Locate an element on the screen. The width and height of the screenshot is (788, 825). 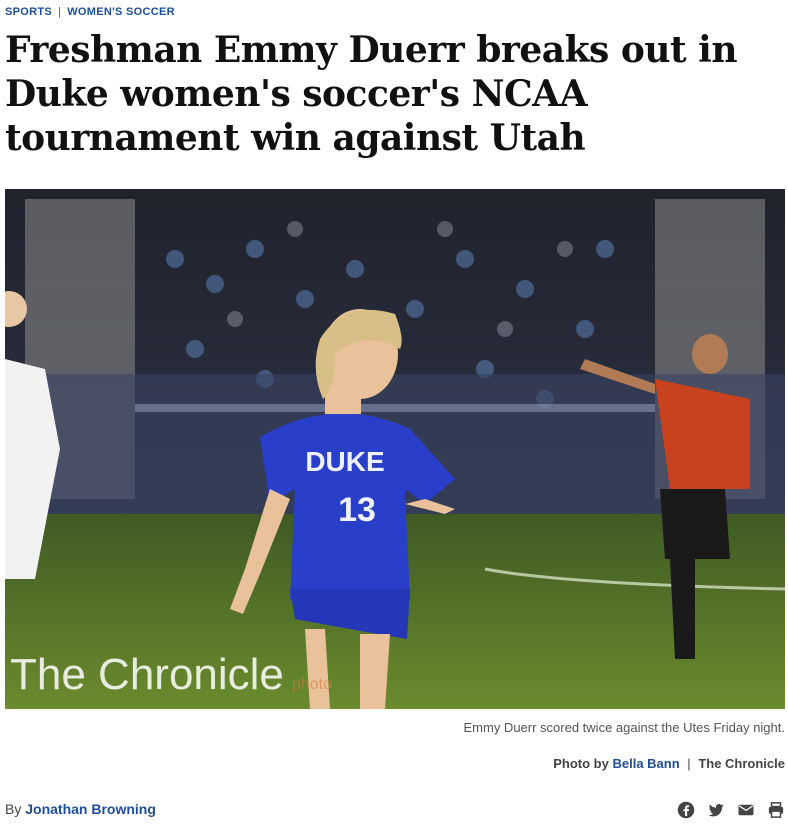
breadcrumb-womens-soccer-link: WOMEN'S SOCCER is located at coordinates (121, 12).